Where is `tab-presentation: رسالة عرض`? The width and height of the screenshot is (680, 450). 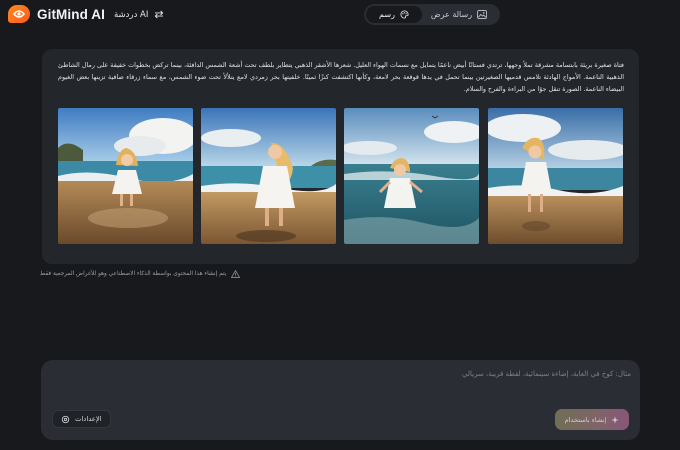
tab-presentation: رسالة عرض is located at coordinates (459, 14).